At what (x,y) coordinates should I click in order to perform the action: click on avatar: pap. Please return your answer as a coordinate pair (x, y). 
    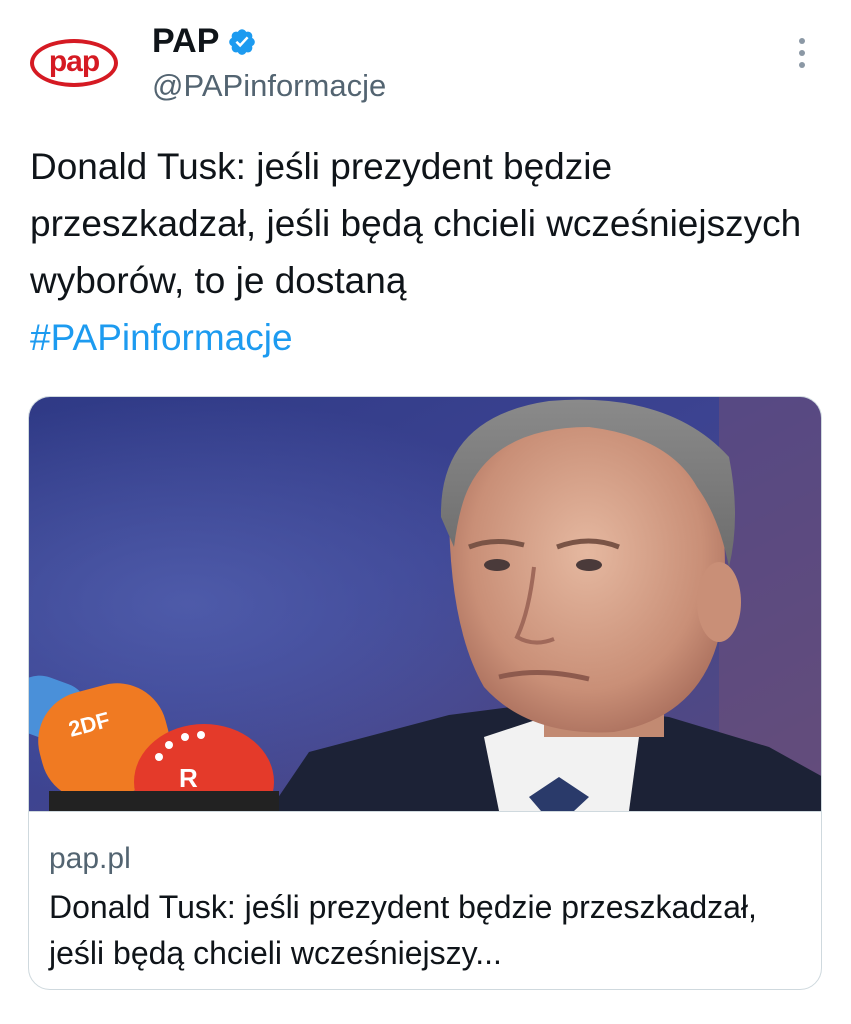
    Looking at the image, I should click on (74, 63).